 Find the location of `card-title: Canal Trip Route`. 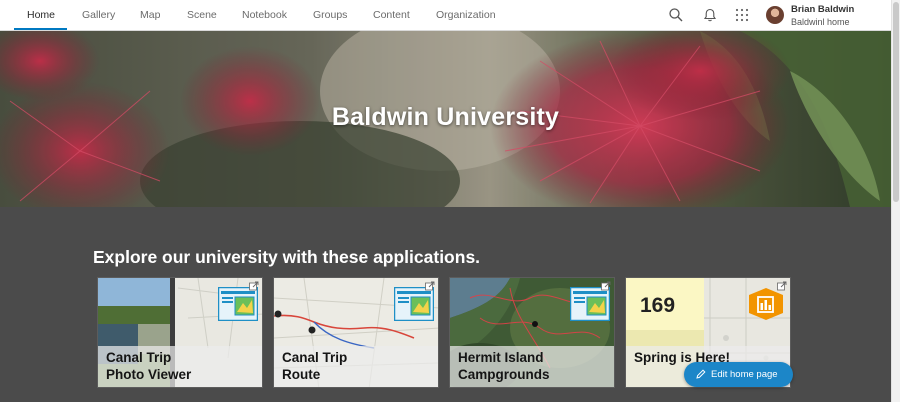

card-title: Canal Trip Route is located at coordinates (357, 366).